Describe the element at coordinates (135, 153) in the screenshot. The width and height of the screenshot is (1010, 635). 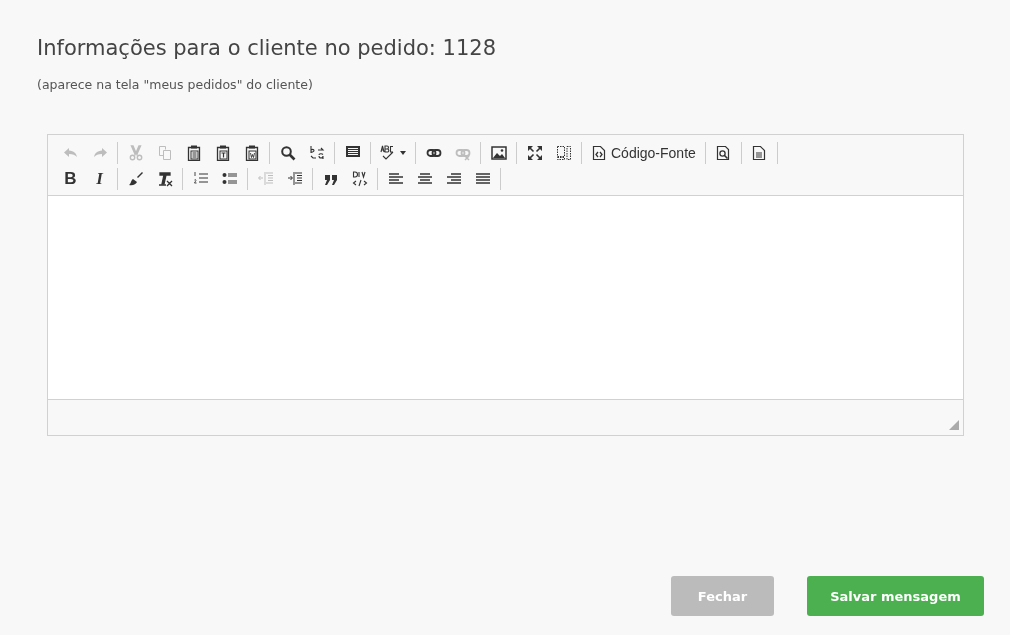
I see `scissors-icon` at that location.